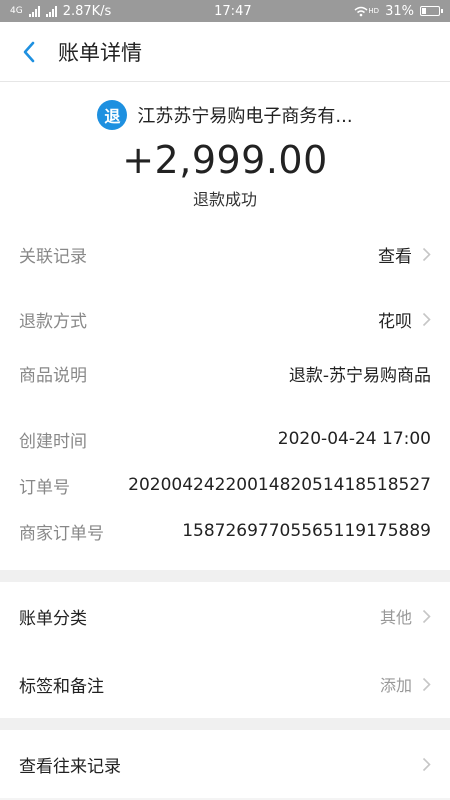 This screenshot has height=800, width=450. What do you see at coordinates (225, 373) in the screenshot?
I see `product-desc-row: 商品说明 退款-苏宁易购商品` at bounding box center [225, 373].